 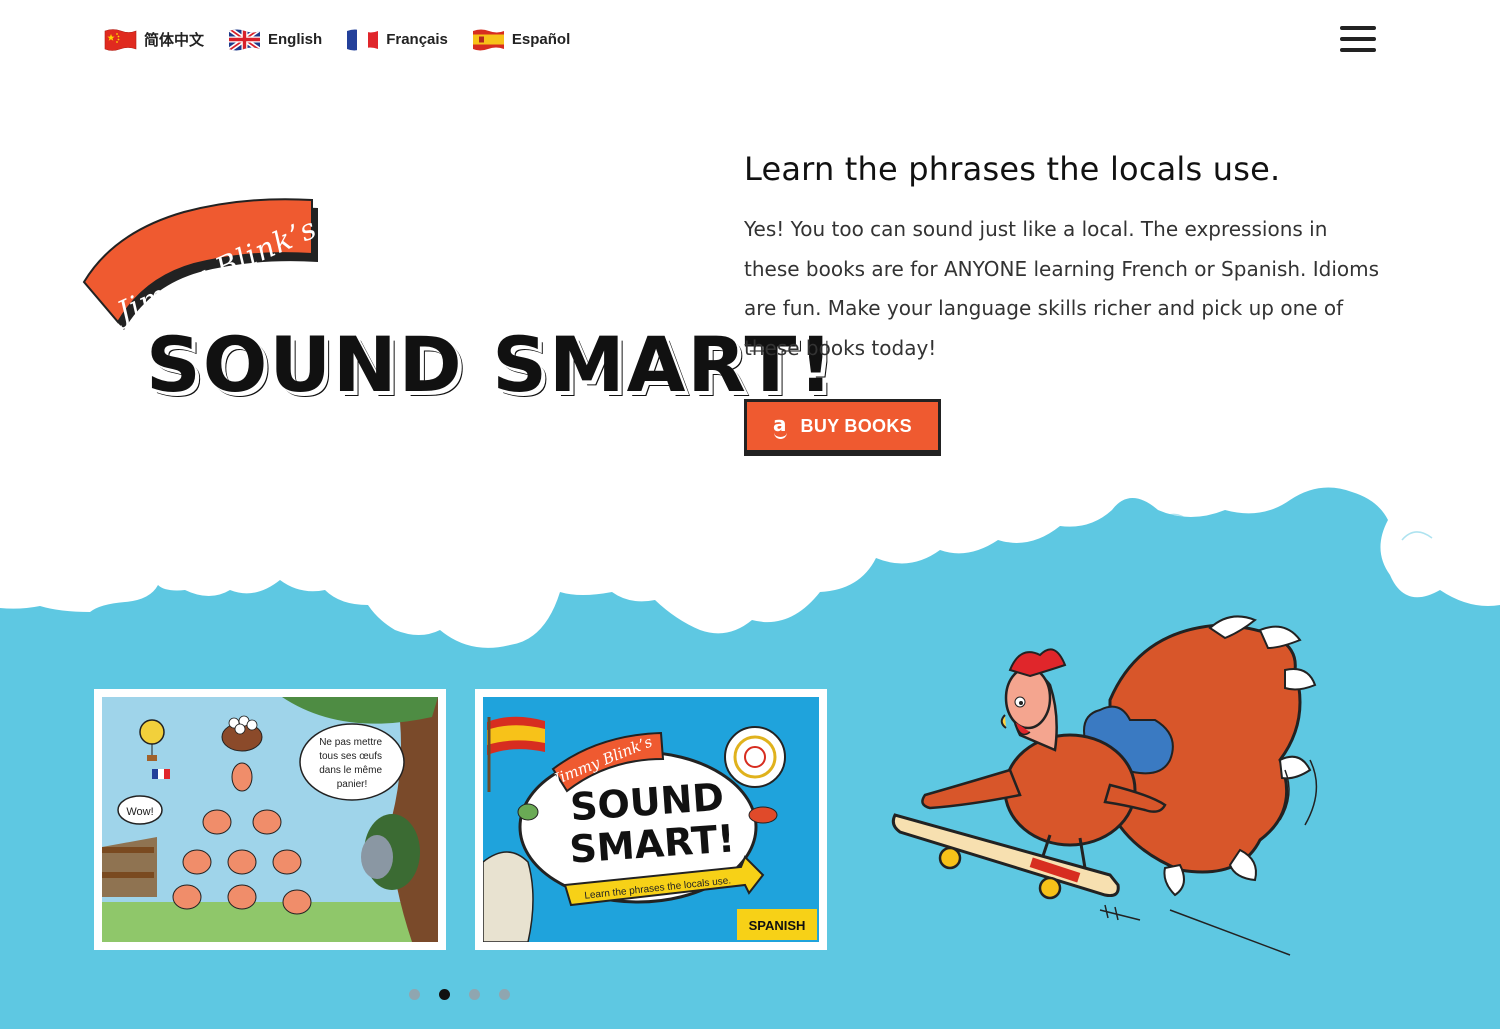 I want to click on language-switcher: 简体中文 English Français Español, so click(x=349, y=39).